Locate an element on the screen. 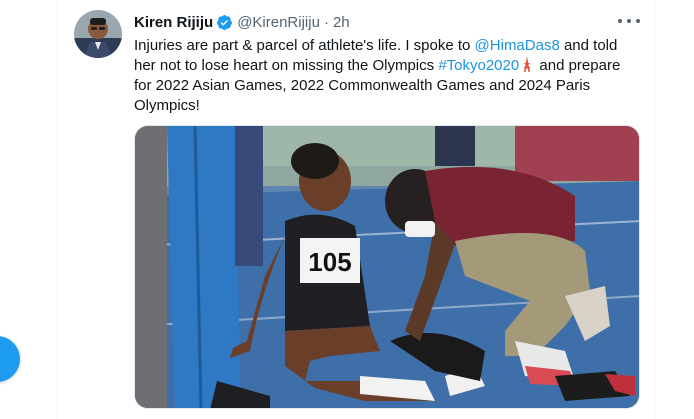  tweet-header: Kiren Rijiju @KirenRijiju · 2h is located at coordinates (242, 22).